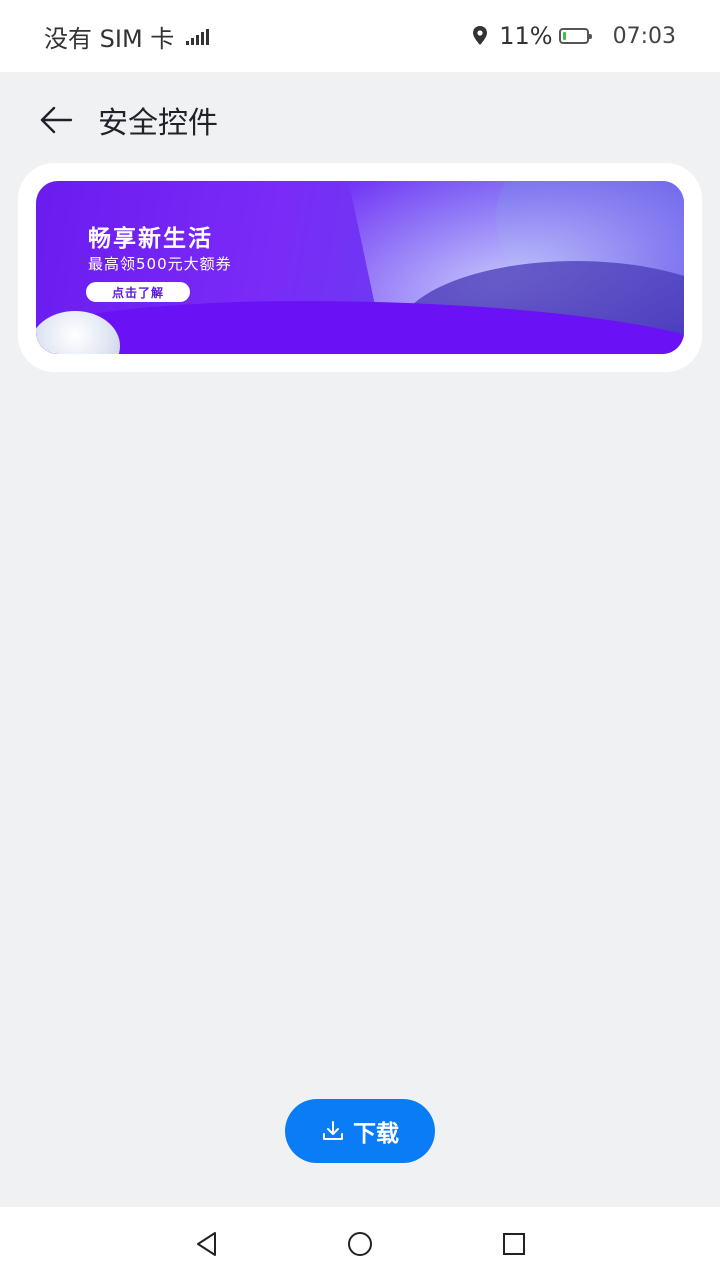  What do you see at coordinates (644, 36) in the screenshot?
I see `clock: 07:03` at bounding box center [644, 36].